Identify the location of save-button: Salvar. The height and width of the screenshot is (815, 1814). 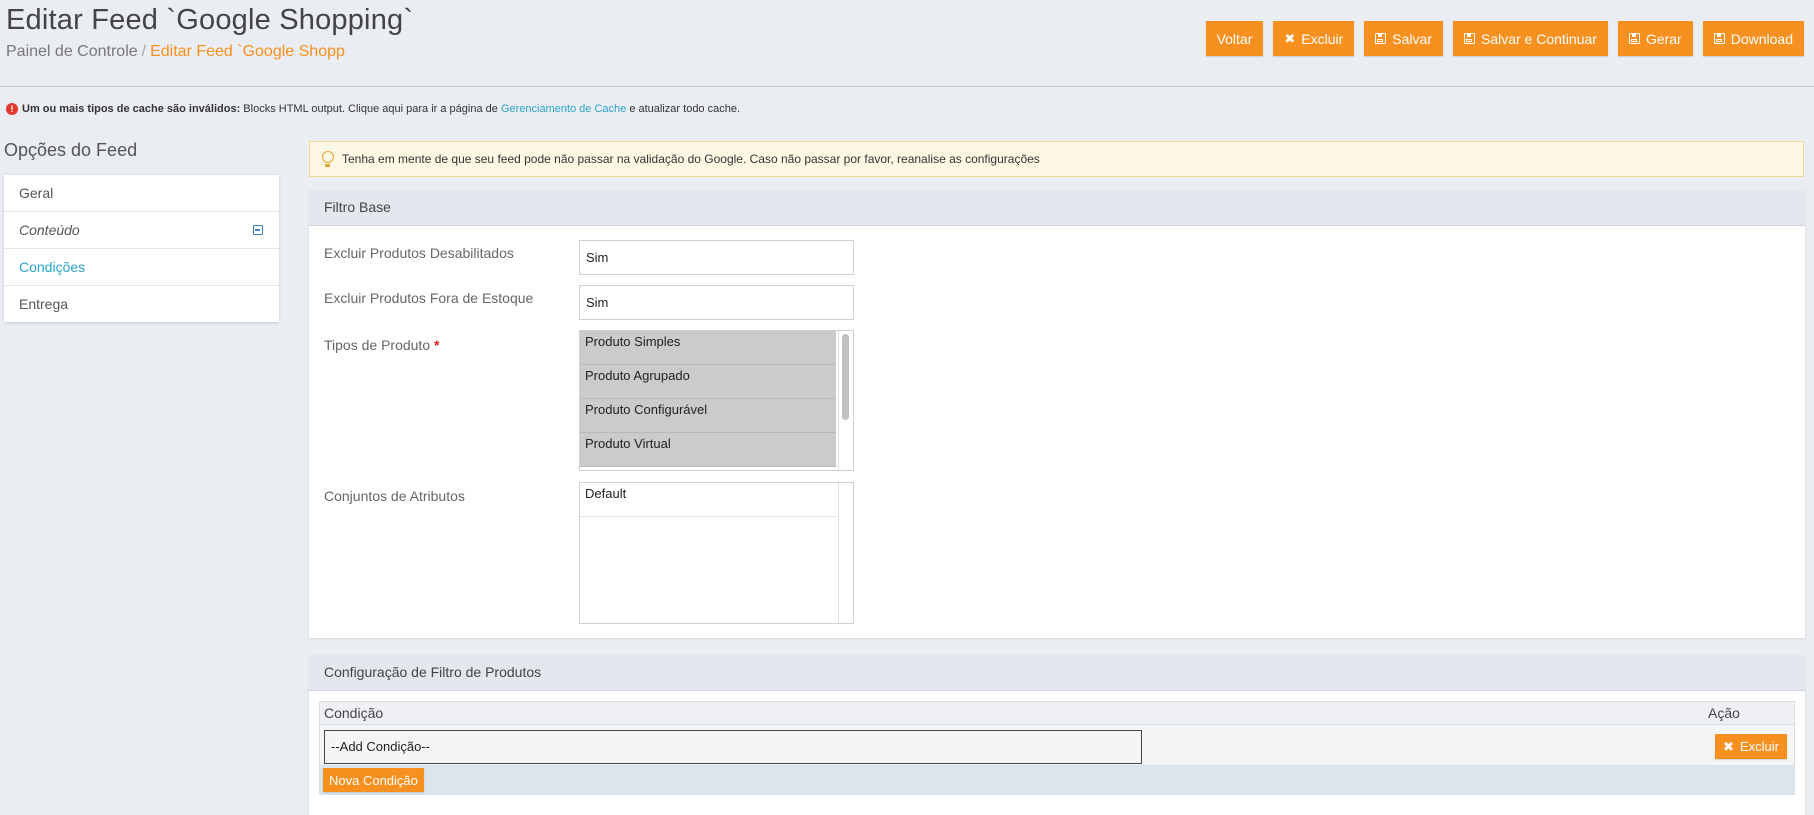
(1403, 38).